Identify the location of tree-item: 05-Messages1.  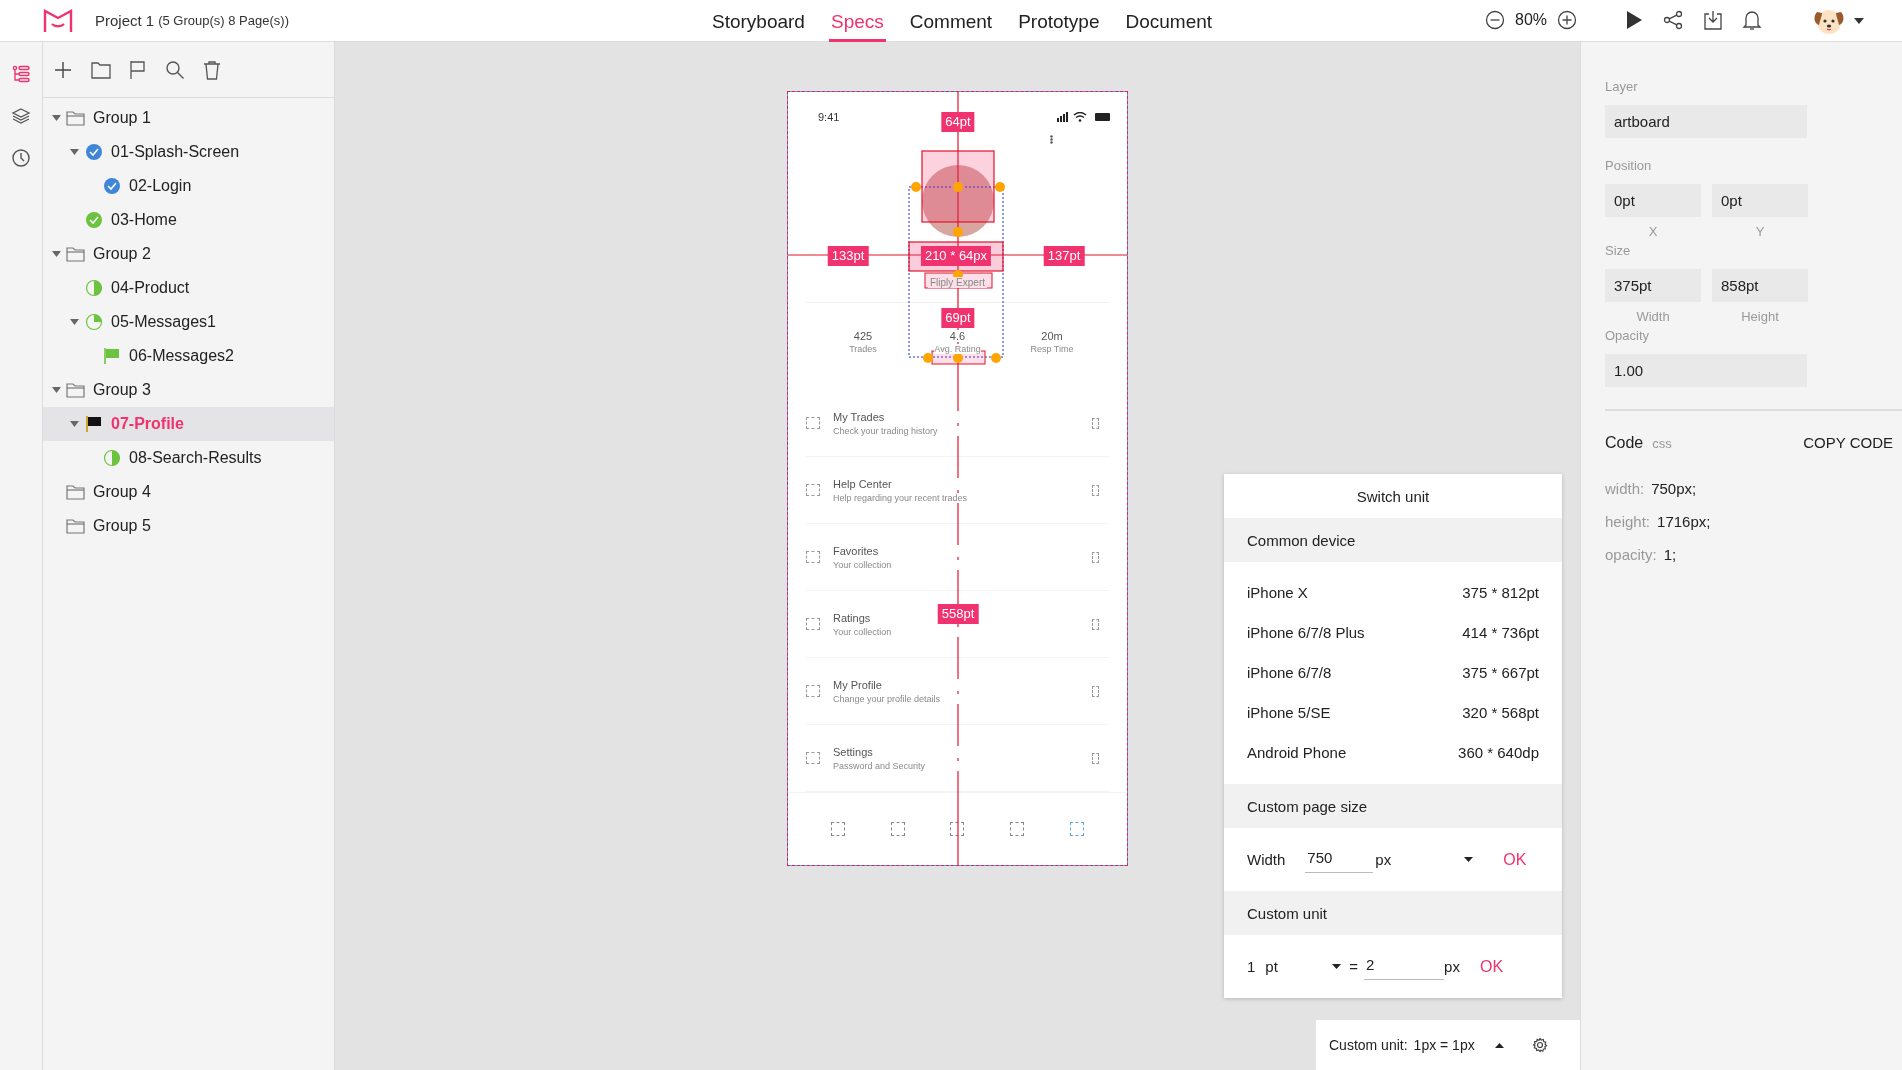
(188, 322).